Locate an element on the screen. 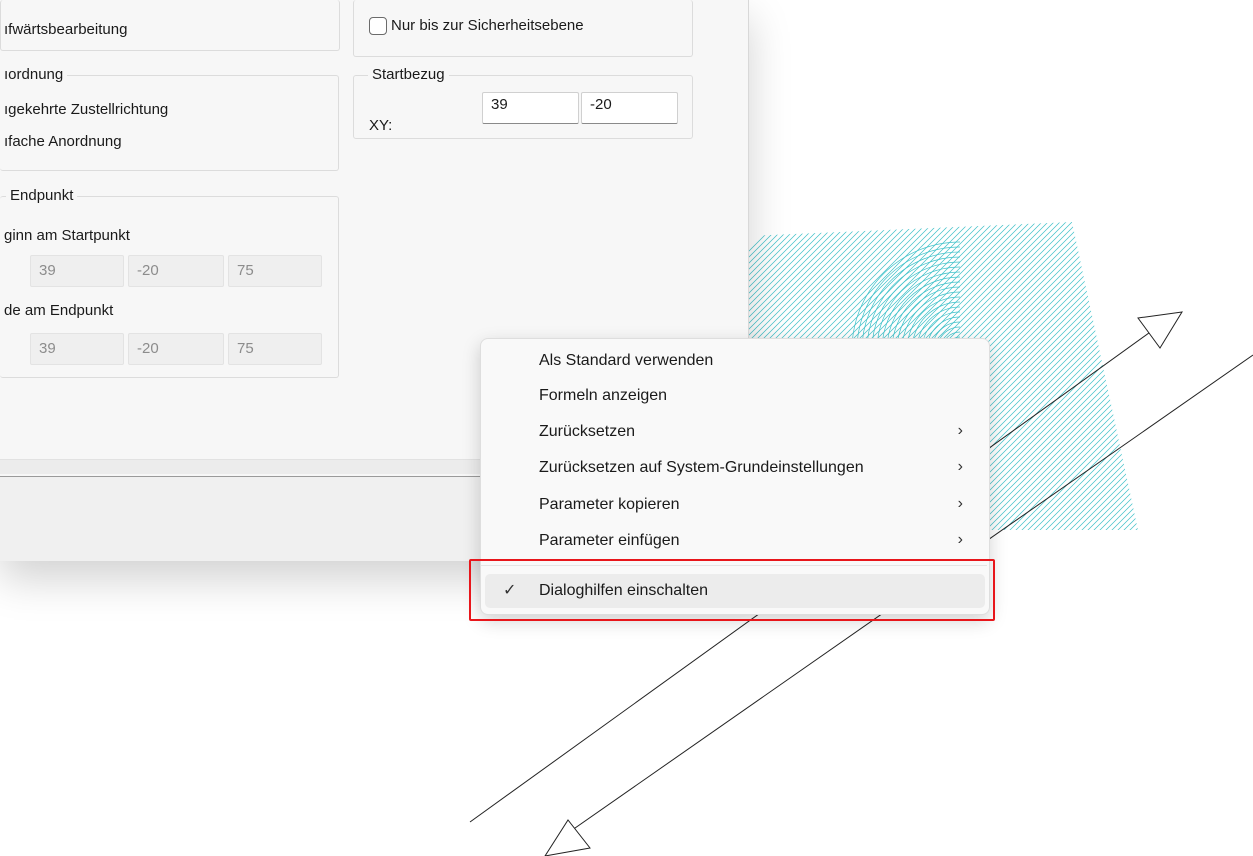 This screenshot has height=856, width=1253. menu-item-zuruecksetzen: Zurücksetzen › is located at coordinates (735, 432).